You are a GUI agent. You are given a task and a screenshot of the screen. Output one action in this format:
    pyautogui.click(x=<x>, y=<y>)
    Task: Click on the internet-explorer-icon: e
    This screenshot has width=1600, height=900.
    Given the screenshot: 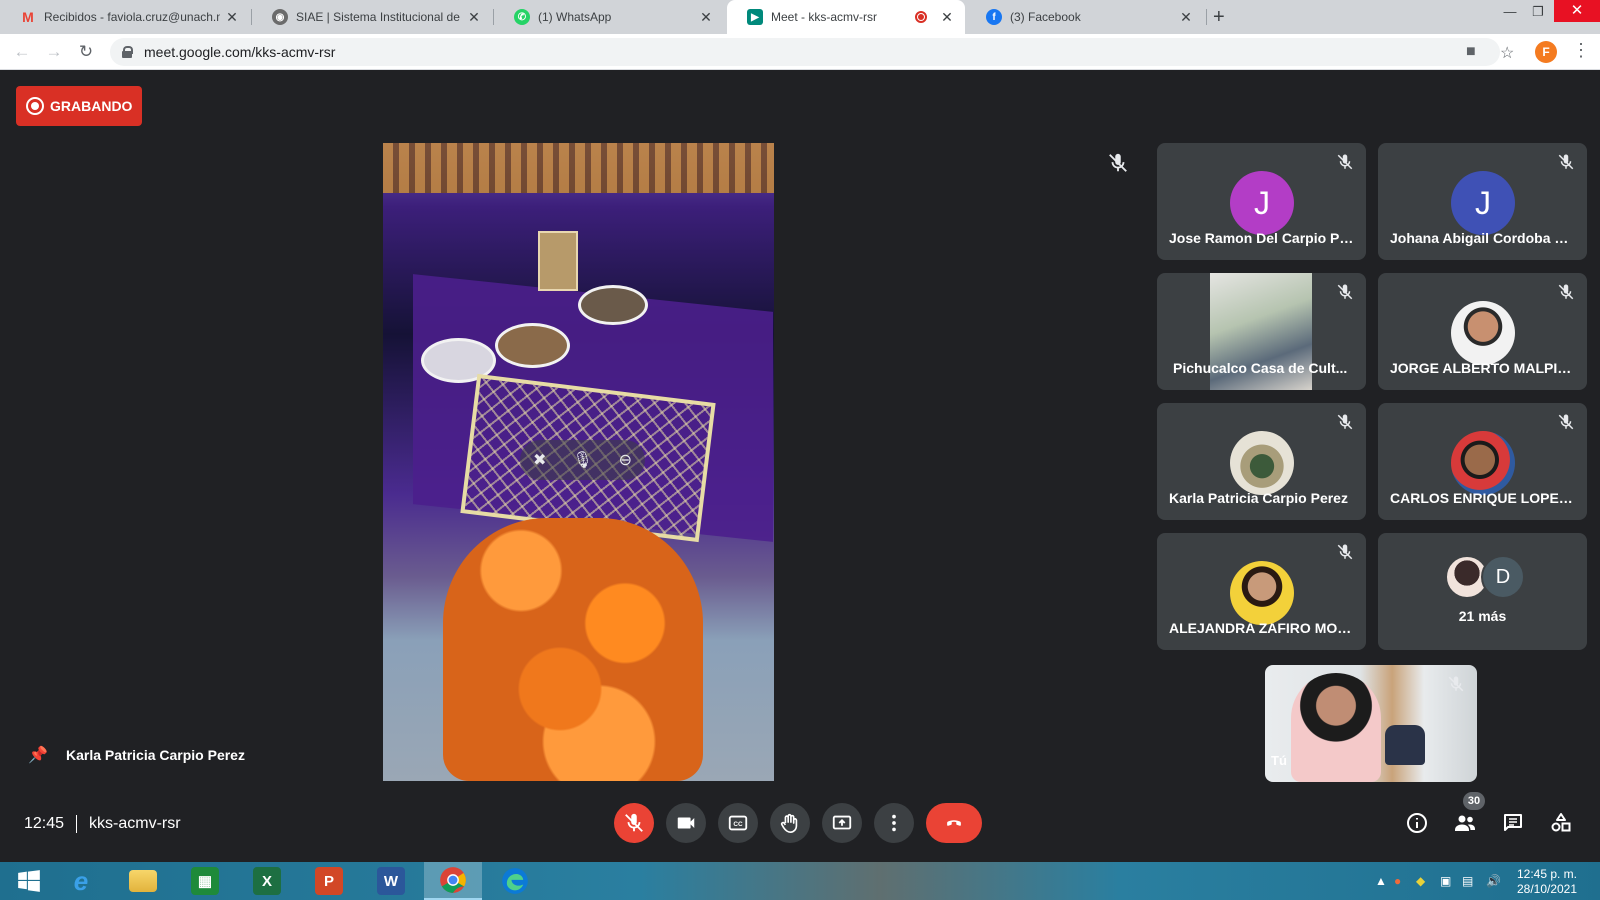 What is the action you would take?
    pyautogui.click(x=81, y=880)
    